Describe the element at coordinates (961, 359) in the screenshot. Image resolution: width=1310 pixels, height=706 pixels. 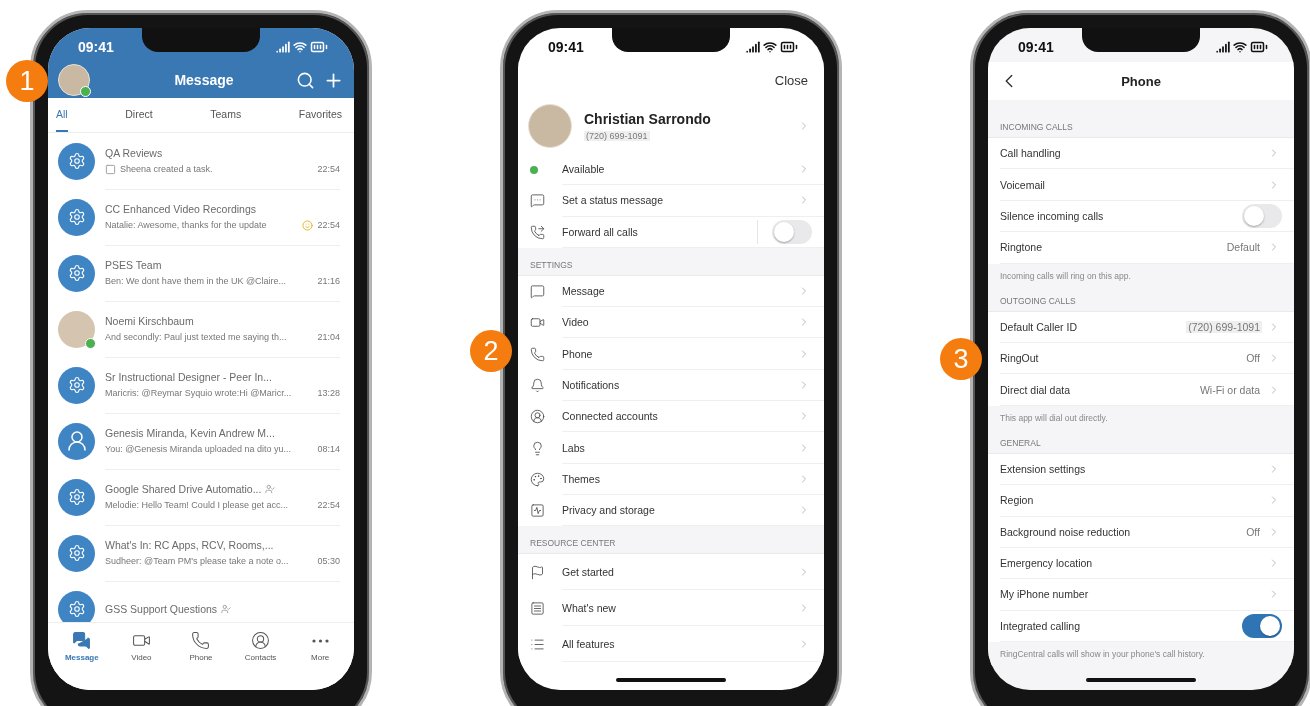
I see `step-badge: 3` at that location.